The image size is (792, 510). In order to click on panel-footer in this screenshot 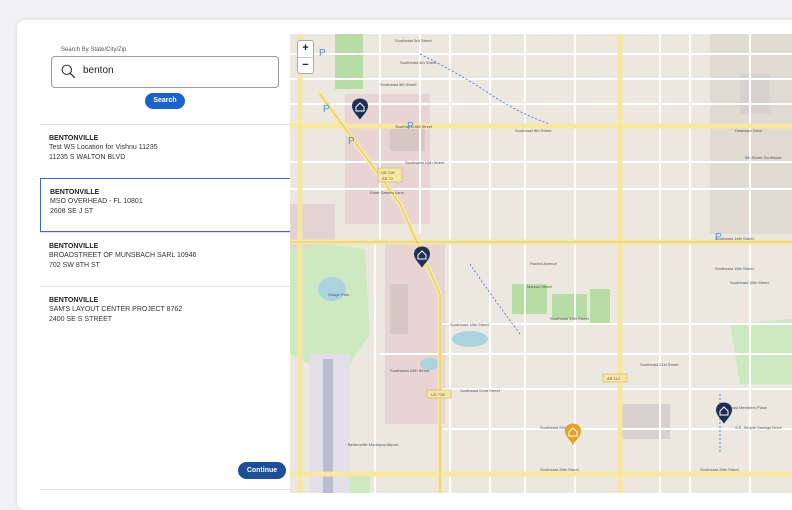, I will do `click(165, 491)`.